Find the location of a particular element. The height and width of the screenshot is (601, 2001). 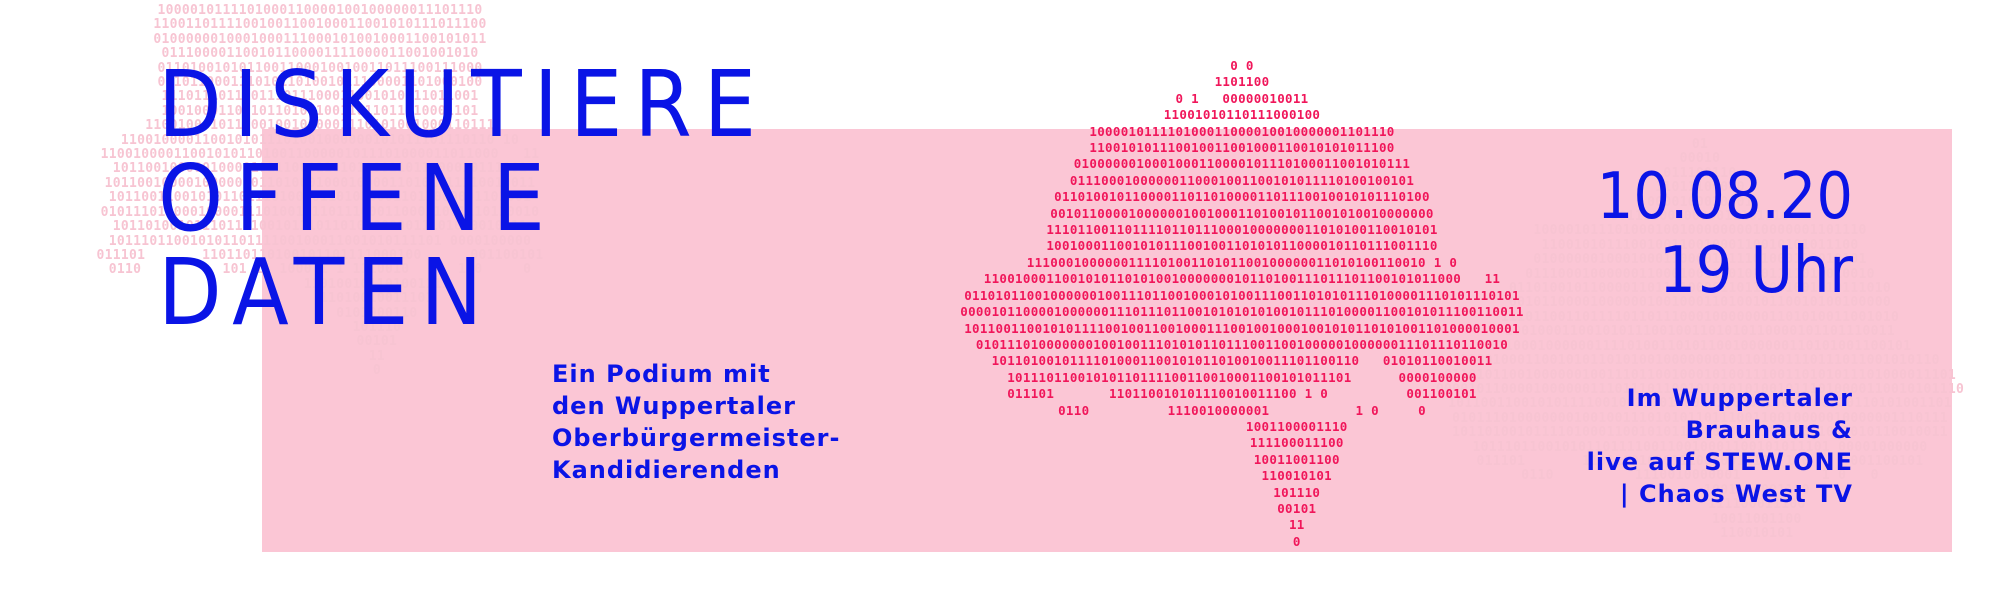

venue-line-3: live auf STEW.ONE is located at coordinates (1719, 462).